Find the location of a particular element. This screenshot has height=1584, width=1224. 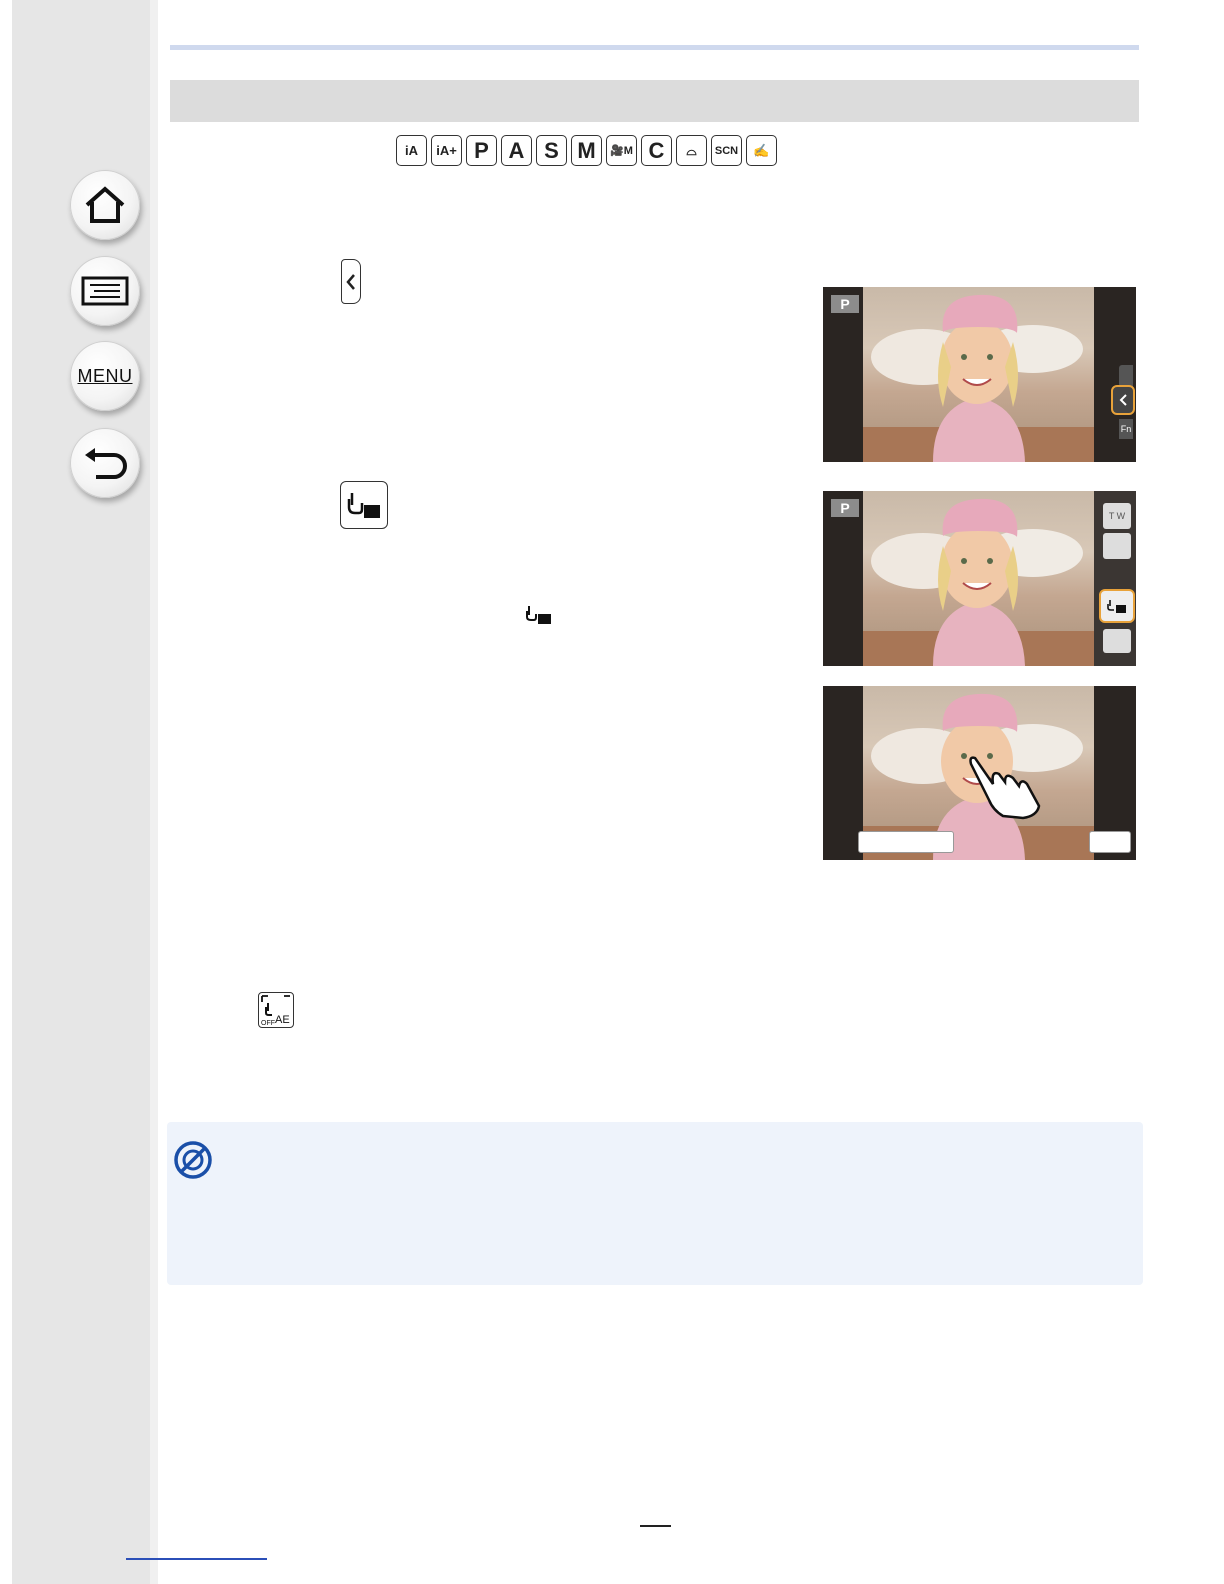

touch-shutter-off-button is located at coordinates (1117, 546).